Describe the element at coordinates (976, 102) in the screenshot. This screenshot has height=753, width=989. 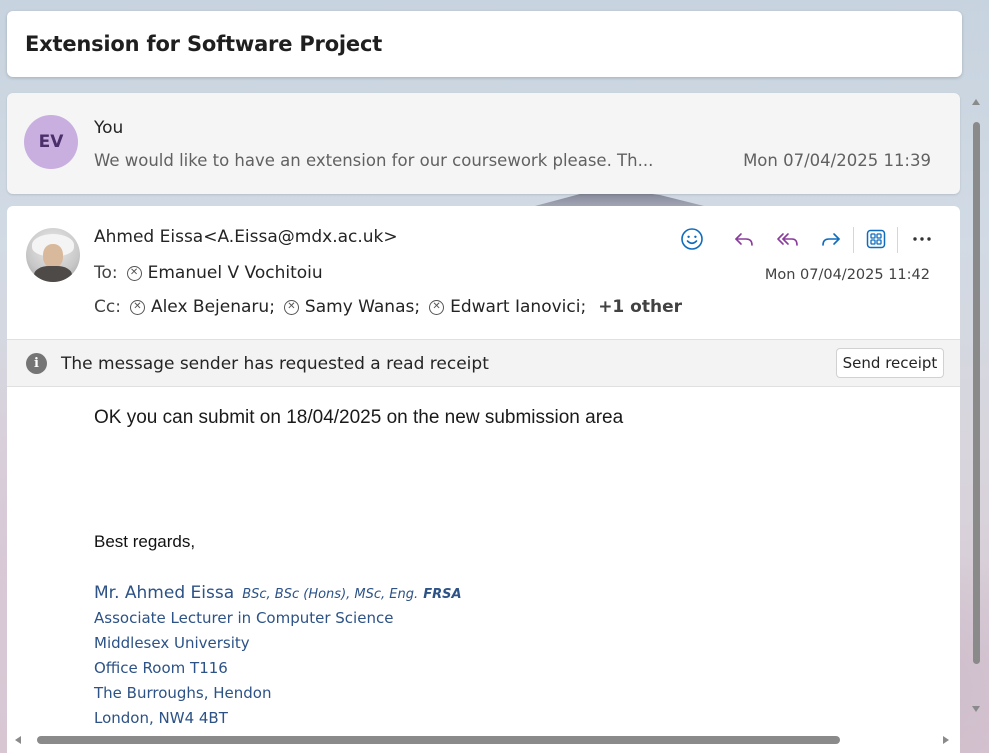
I see `scroll-up-icon` at that location.